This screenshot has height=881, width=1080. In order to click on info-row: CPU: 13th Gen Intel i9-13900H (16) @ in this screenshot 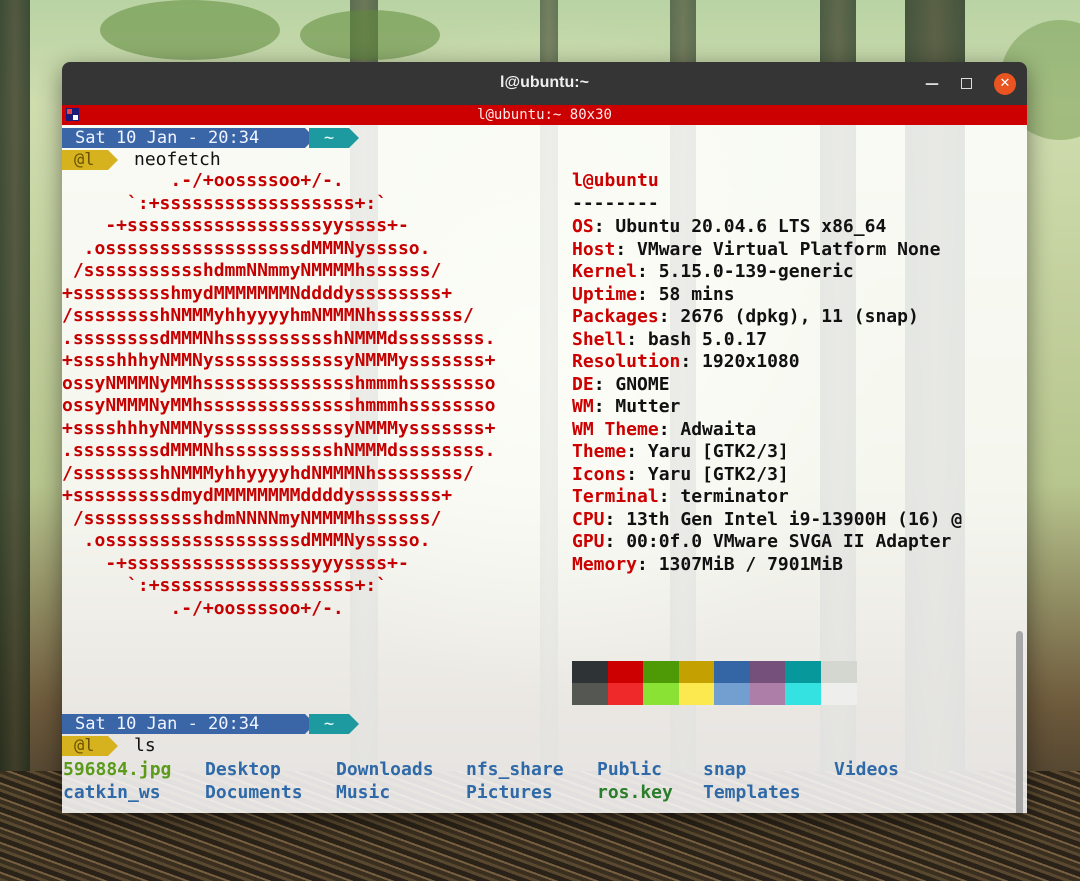, I will do `click(767, 520)`.